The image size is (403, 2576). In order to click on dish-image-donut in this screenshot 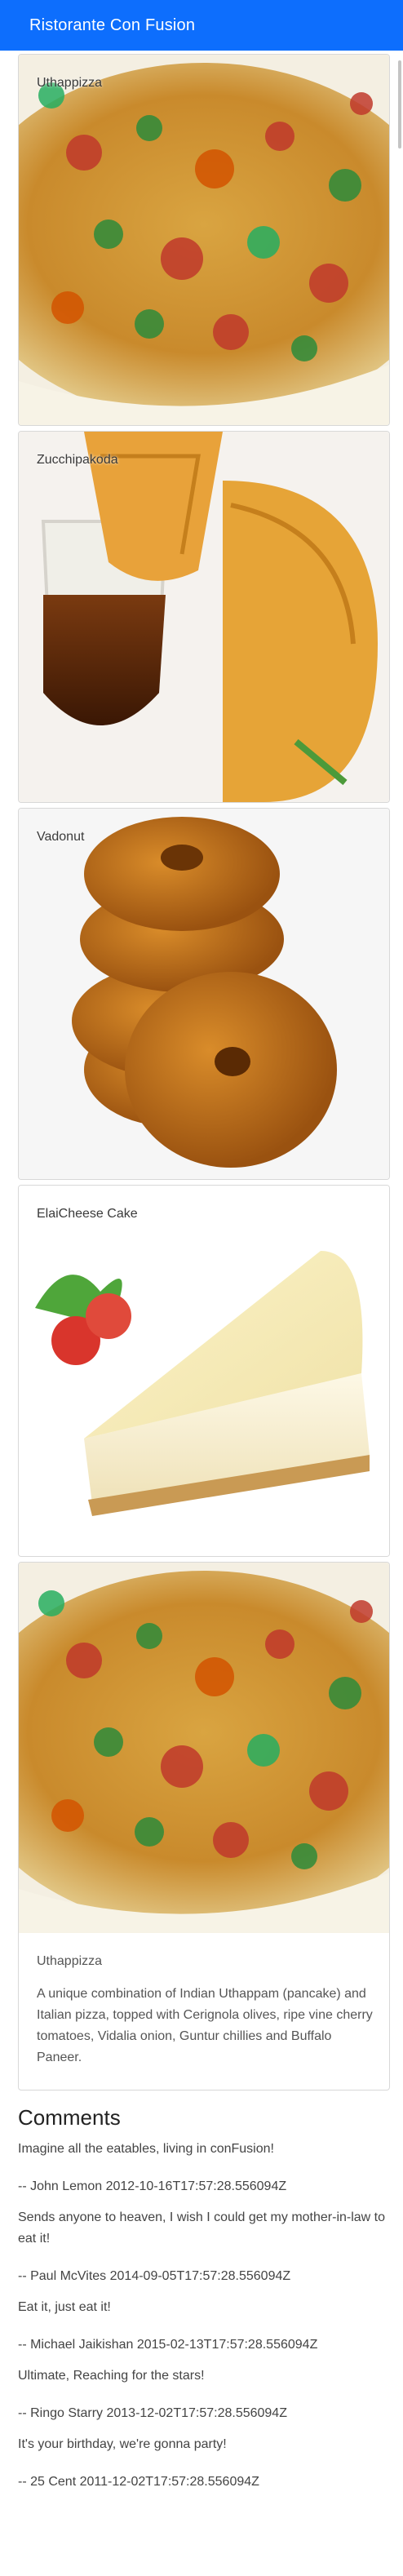, I will do `click(204, 994)`.